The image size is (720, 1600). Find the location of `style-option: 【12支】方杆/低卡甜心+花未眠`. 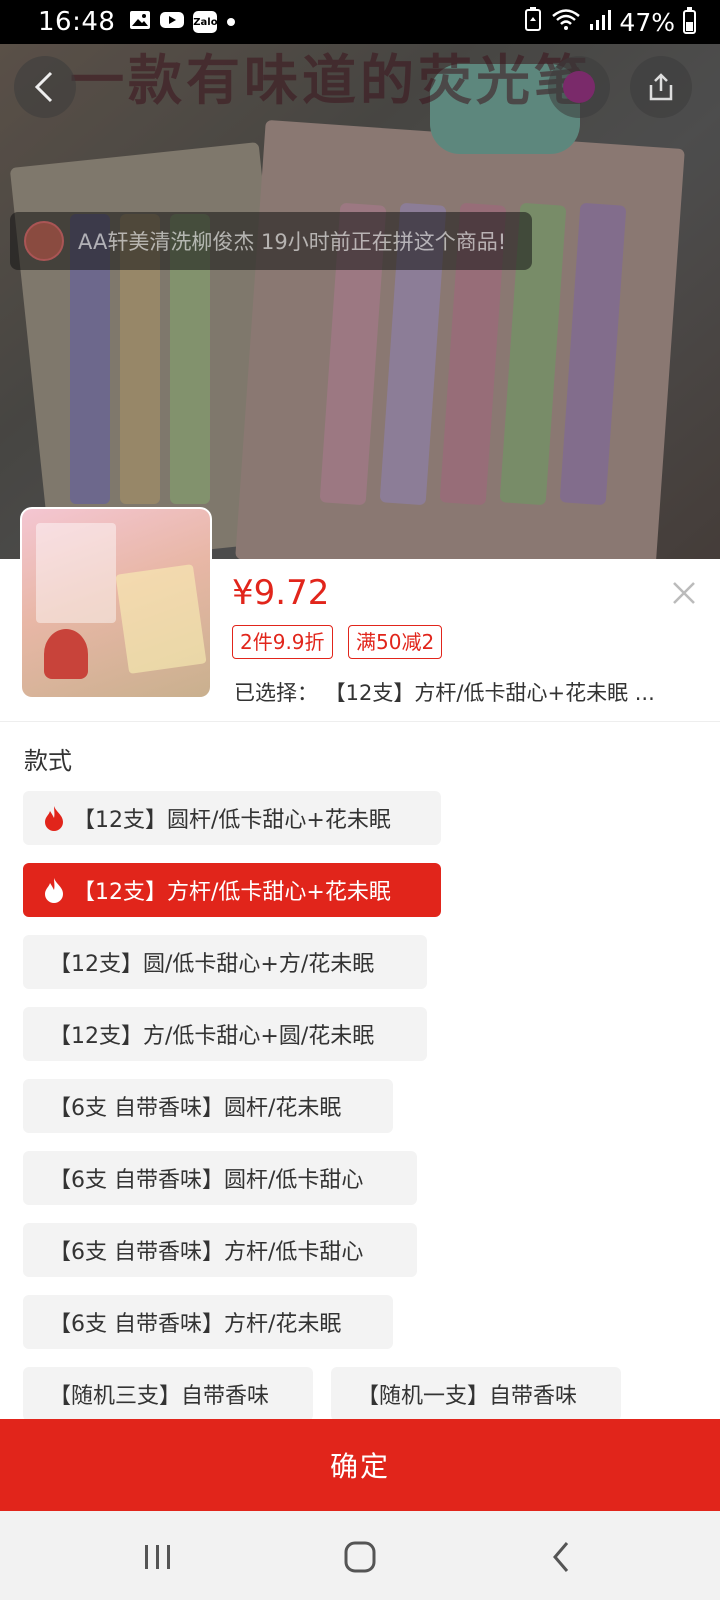

style-option: 【12支】方杆/低卡甜心+花未眠 is located at coordinates (232, 890).